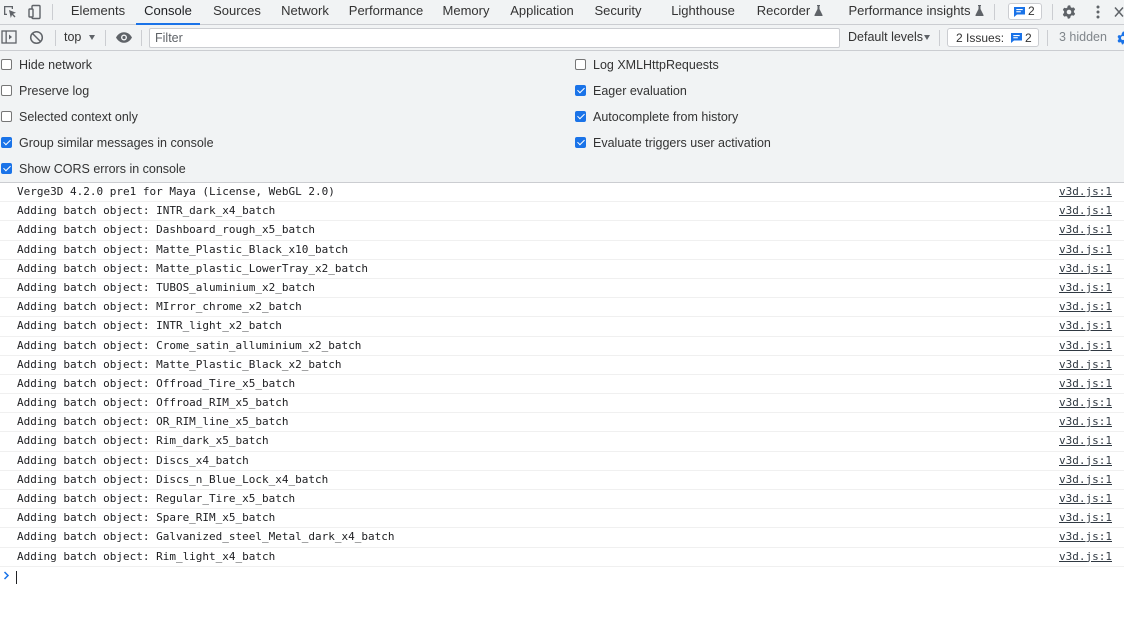  Describe the element at coordinates (466, 12) in the screenshot. I see `tab-memory: Memory` at that location.